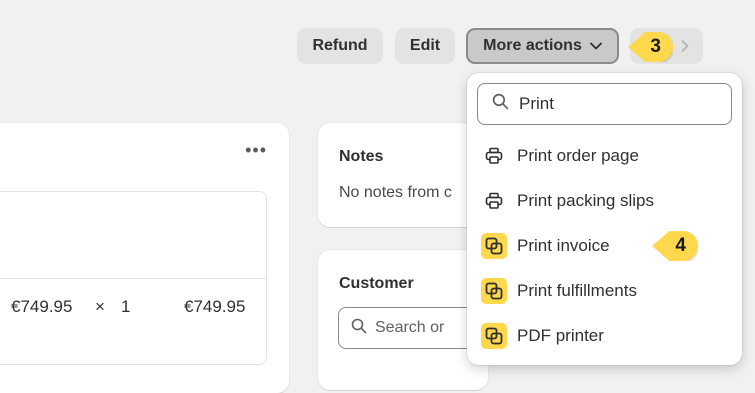  What do you see at coordinates (340, 46) in the screenshot?
I see `refund-button: Refund` at bounding box center [340, 46].